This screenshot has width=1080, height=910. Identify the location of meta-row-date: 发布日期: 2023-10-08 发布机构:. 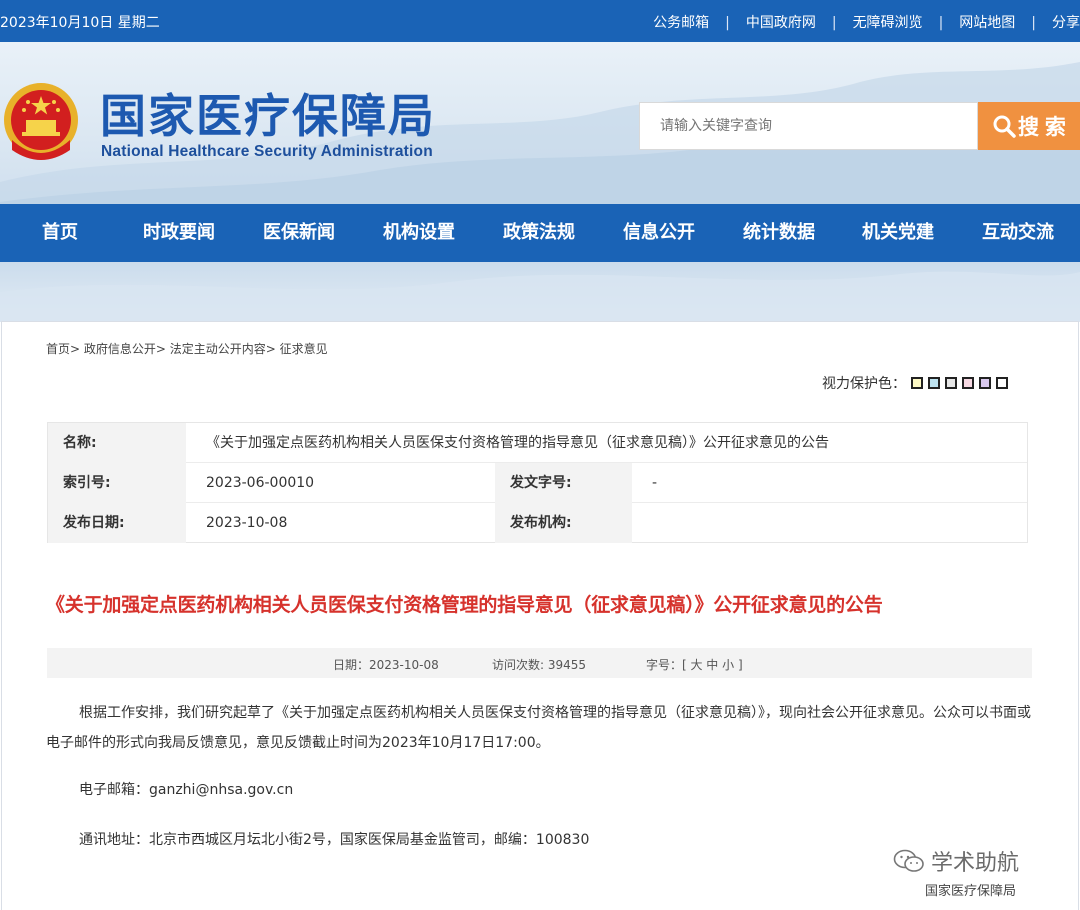
(537, 523).